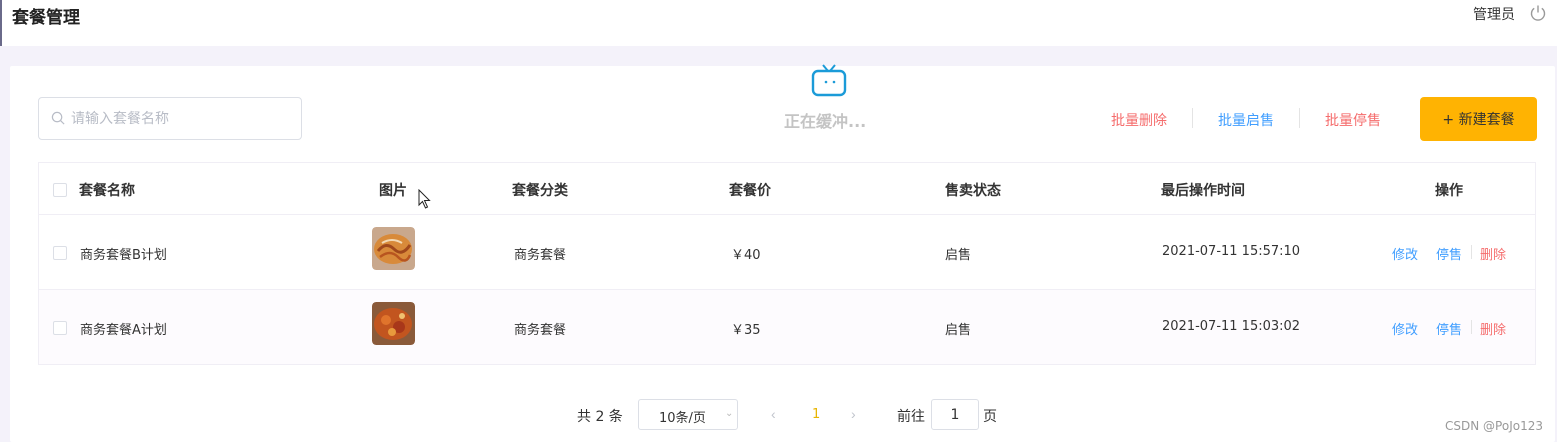 The height and width of the screenshot is (442, 1557). Describe the element at coordinates (1246, 120) in the screenshot. I see `batch-enable-button: 批量启售` at that location.